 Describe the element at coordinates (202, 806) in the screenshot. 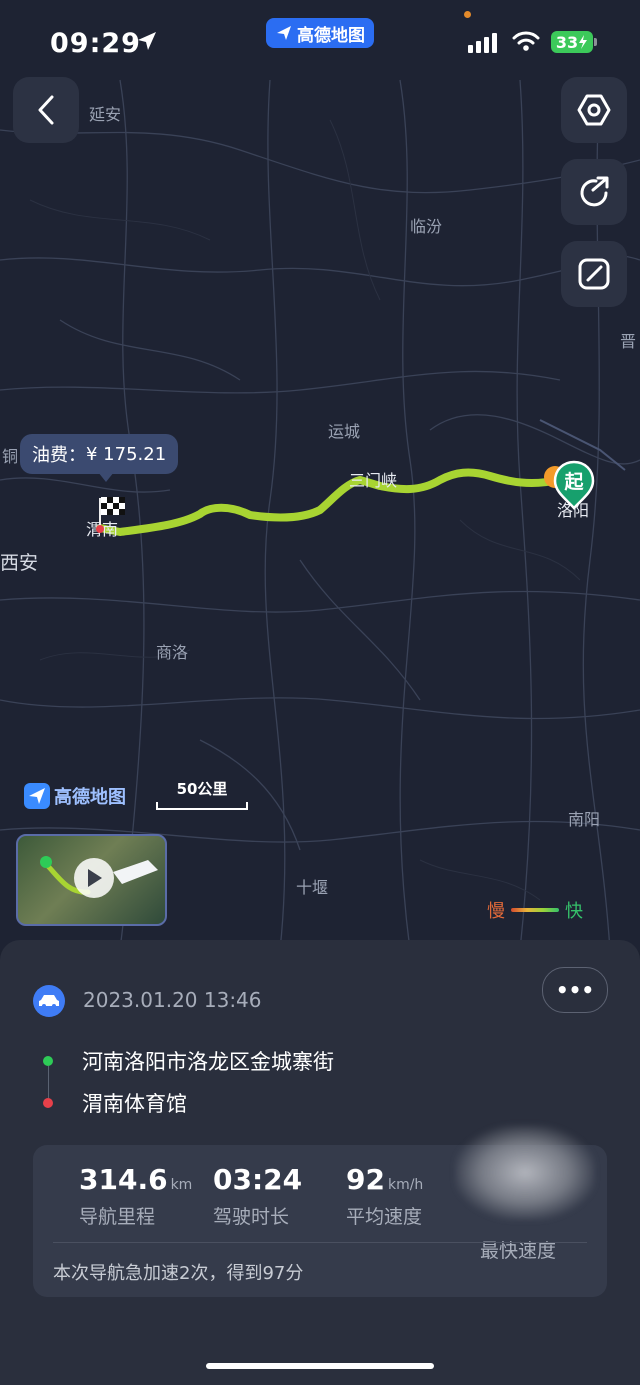

I see `map-scale-bar` at that location.